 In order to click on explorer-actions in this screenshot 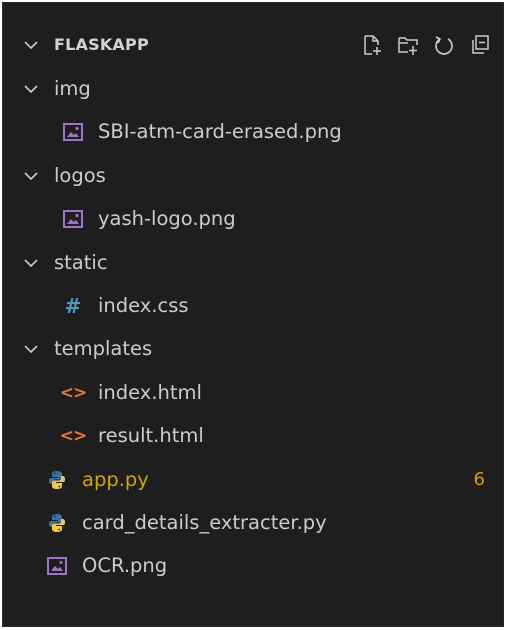, I will do `click(426, 45)`.